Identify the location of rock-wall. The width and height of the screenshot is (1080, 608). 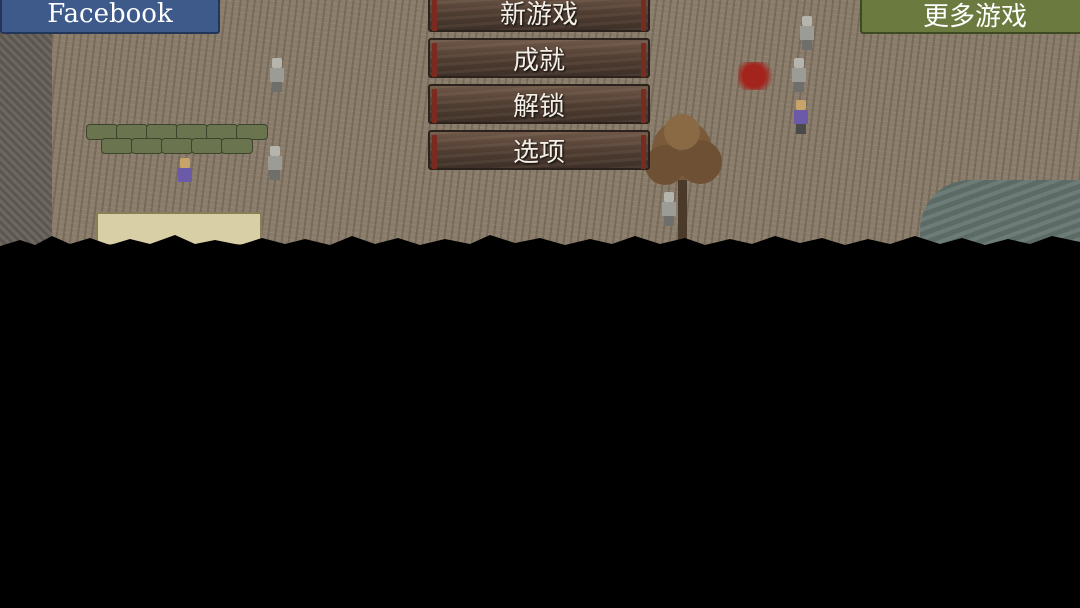
(26, 137).